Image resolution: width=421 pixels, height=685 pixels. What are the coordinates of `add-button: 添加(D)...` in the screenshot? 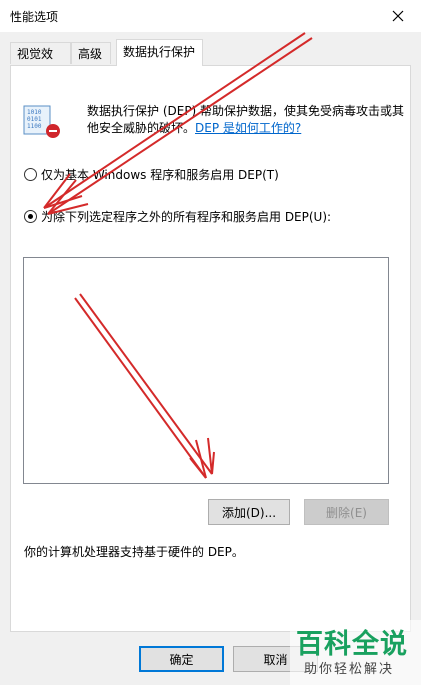 It's located at (249, 512).